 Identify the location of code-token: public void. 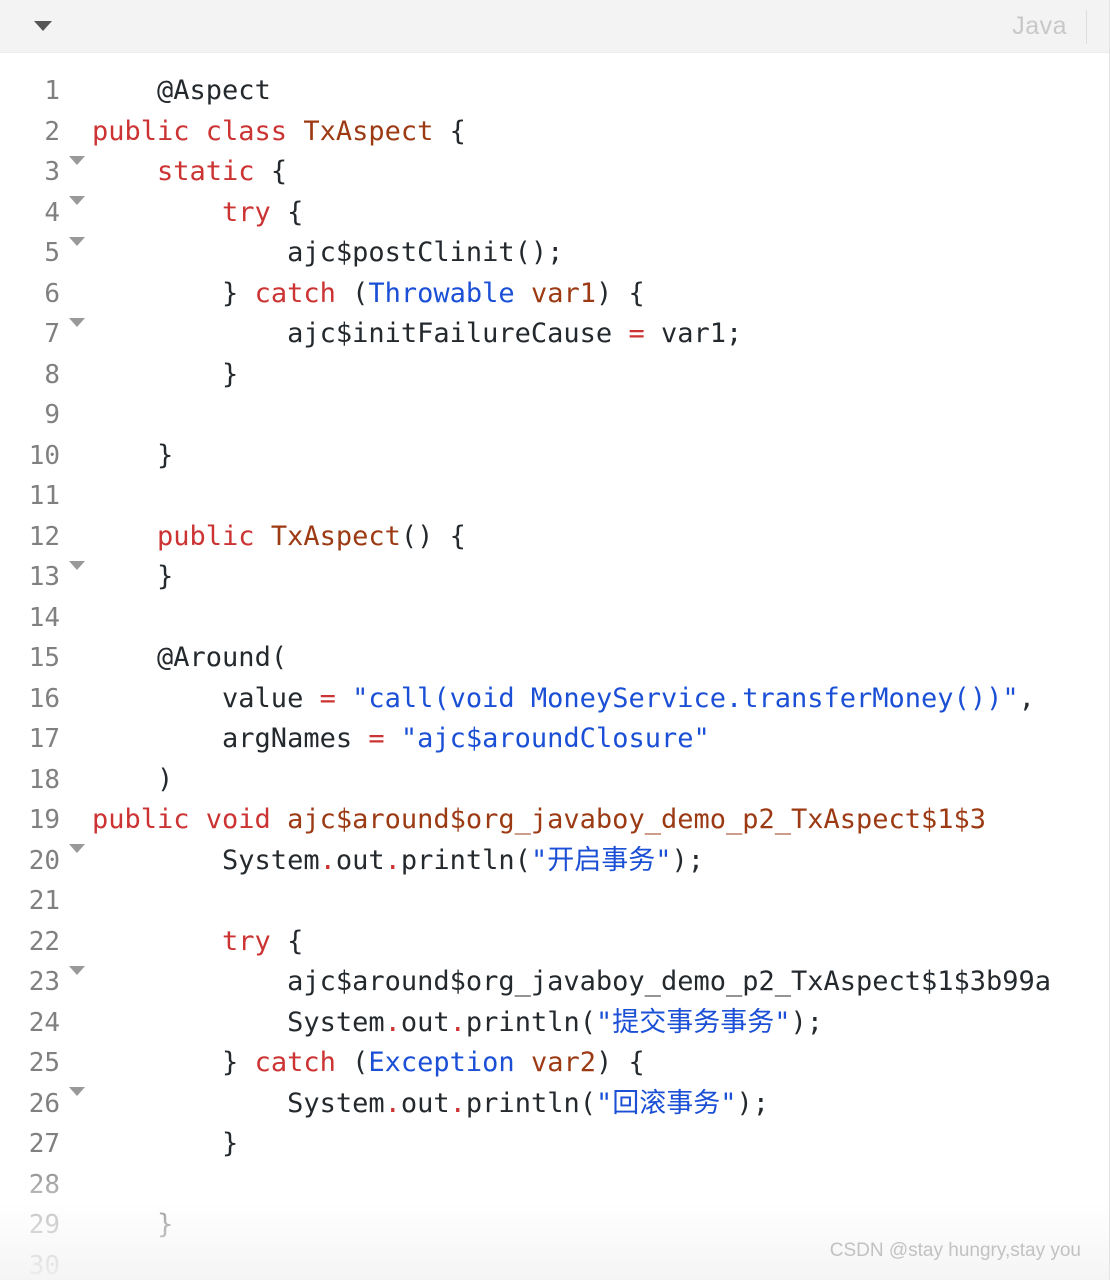
(190, 819).